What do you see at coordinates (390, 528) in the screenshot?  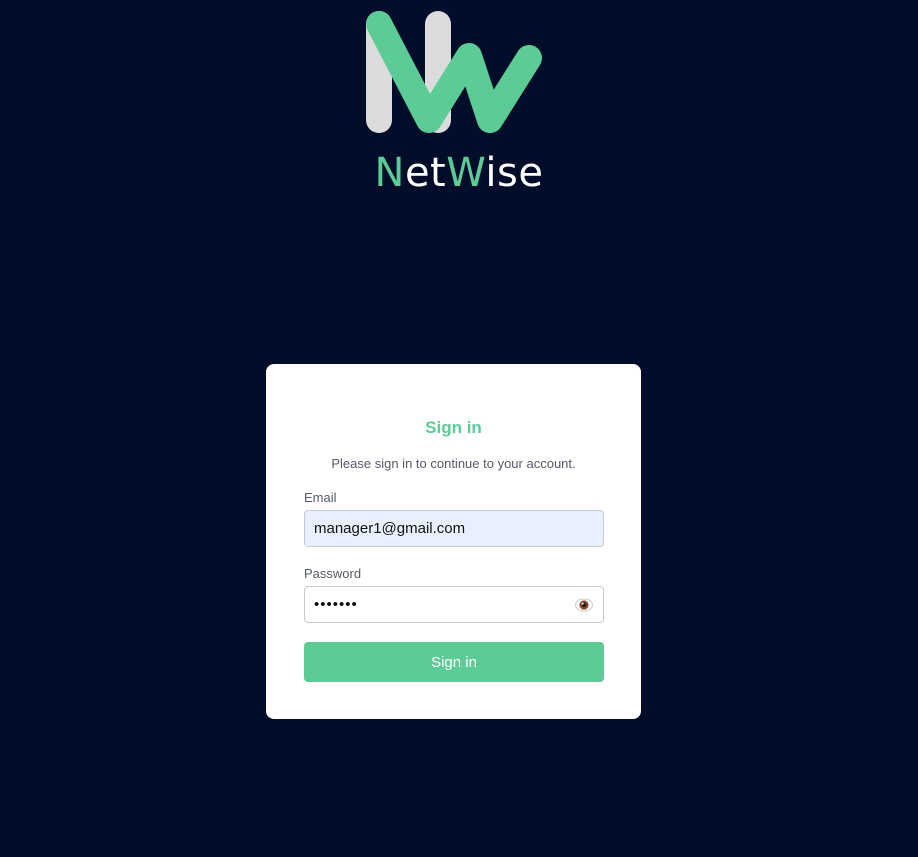 I see `email-value: manager1@gmail.com` at bounding box center [390, 528].